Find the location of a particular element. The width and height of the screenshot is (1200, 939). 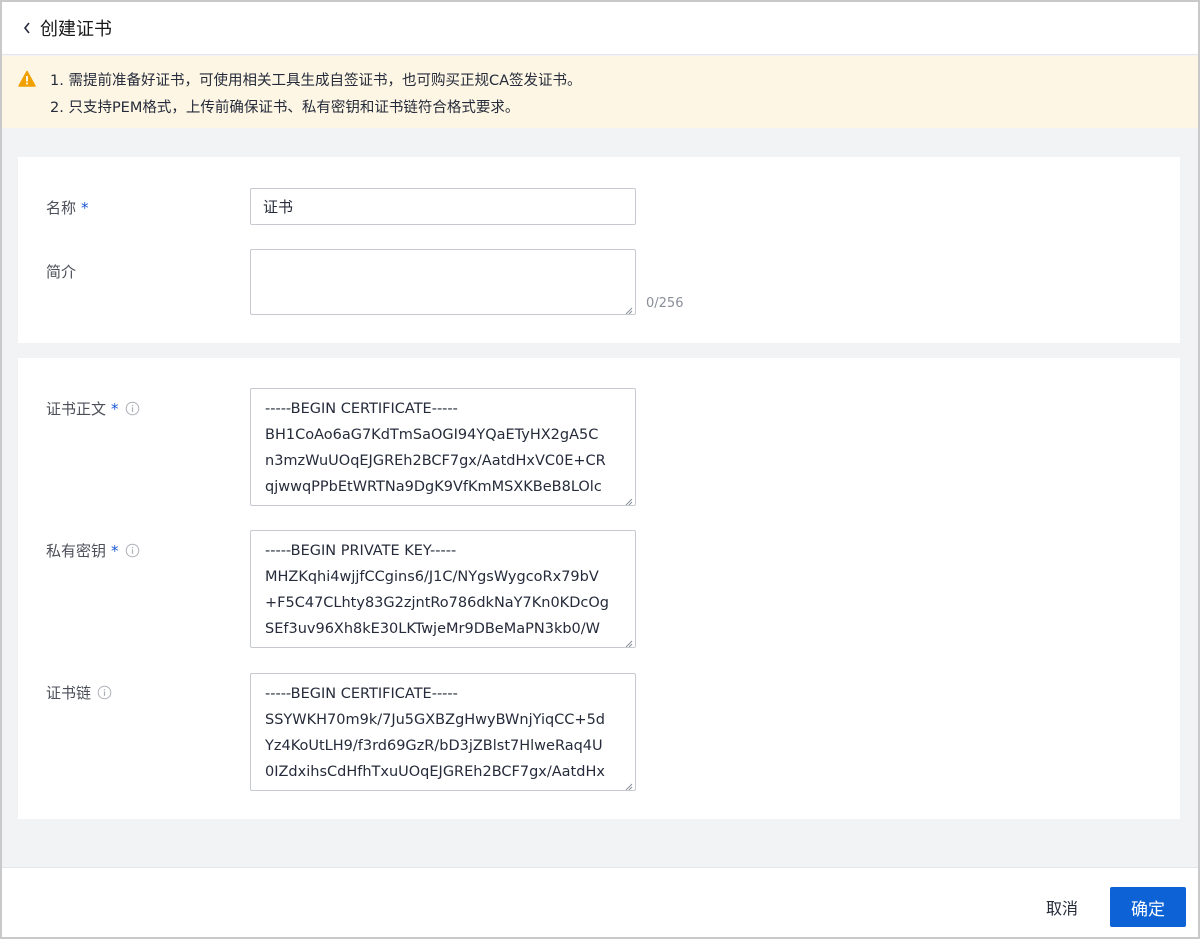

certificate-body-label: 证书正文 * is located at coordinates (93, 408).